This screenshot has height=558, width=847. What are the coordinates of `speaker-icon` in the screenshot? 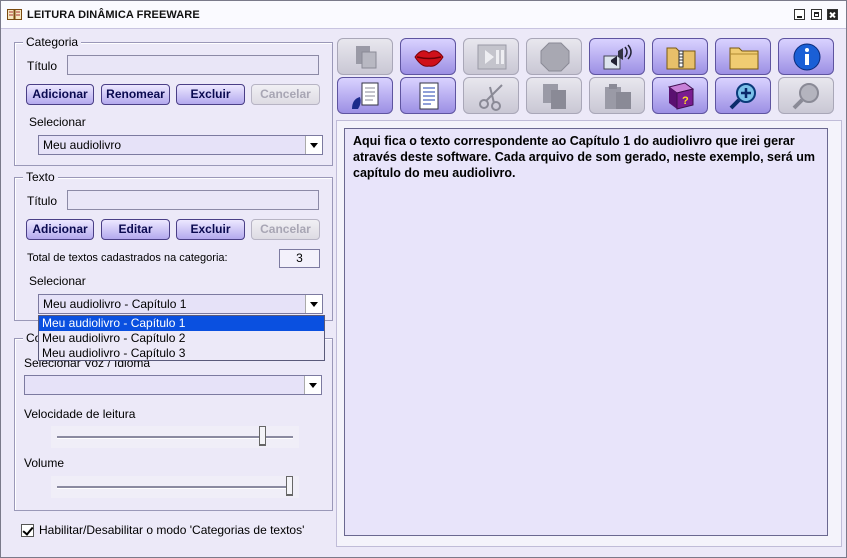 It's located at (617, 57).